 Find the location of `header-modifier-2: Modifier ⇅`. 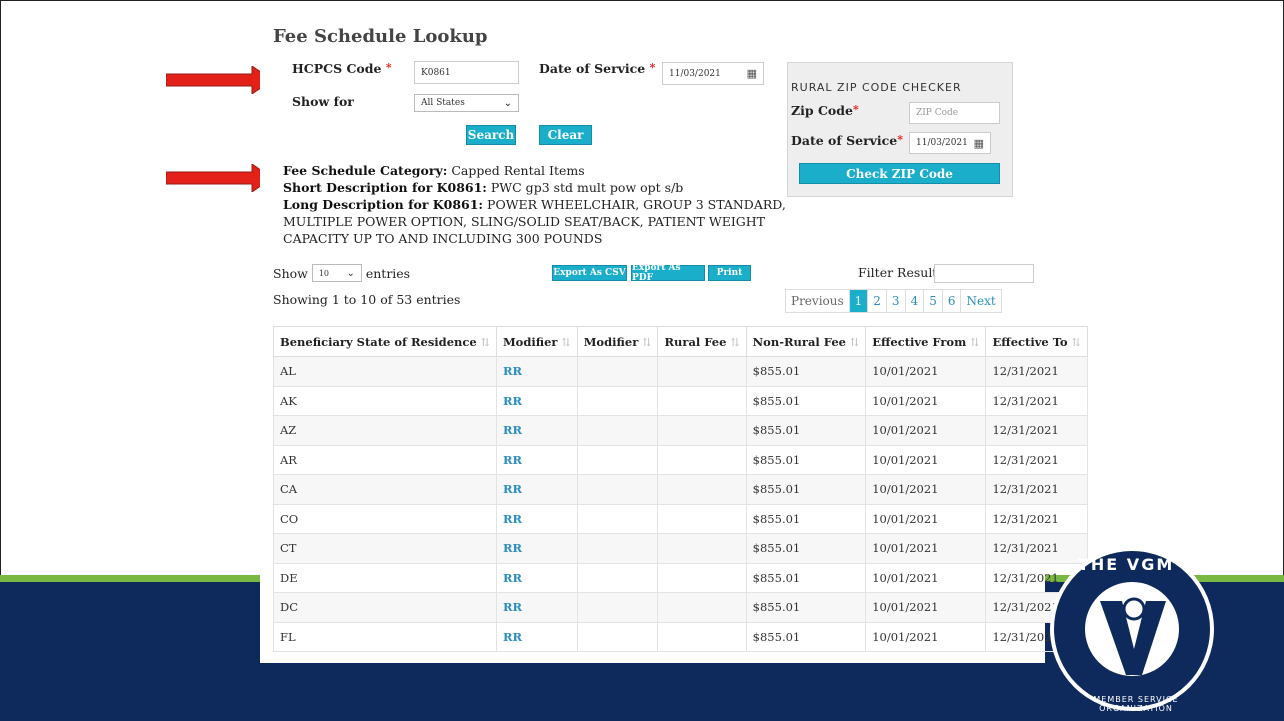

header-modifier-2: Modifier ⇅ is located at coordinates (617, 341).